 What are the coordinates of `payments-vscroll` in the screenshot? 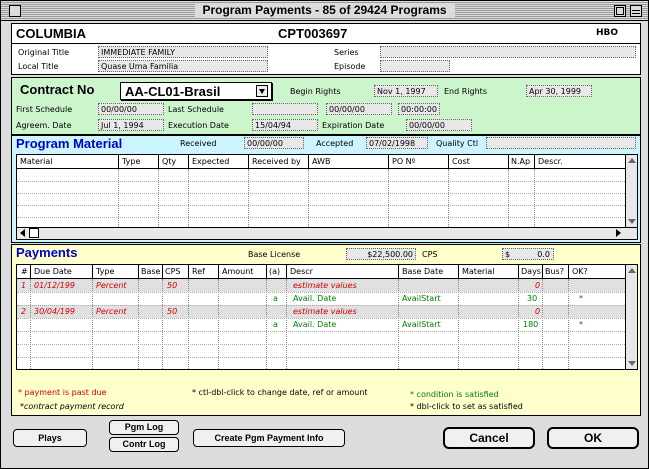 It's located at (631, 317).